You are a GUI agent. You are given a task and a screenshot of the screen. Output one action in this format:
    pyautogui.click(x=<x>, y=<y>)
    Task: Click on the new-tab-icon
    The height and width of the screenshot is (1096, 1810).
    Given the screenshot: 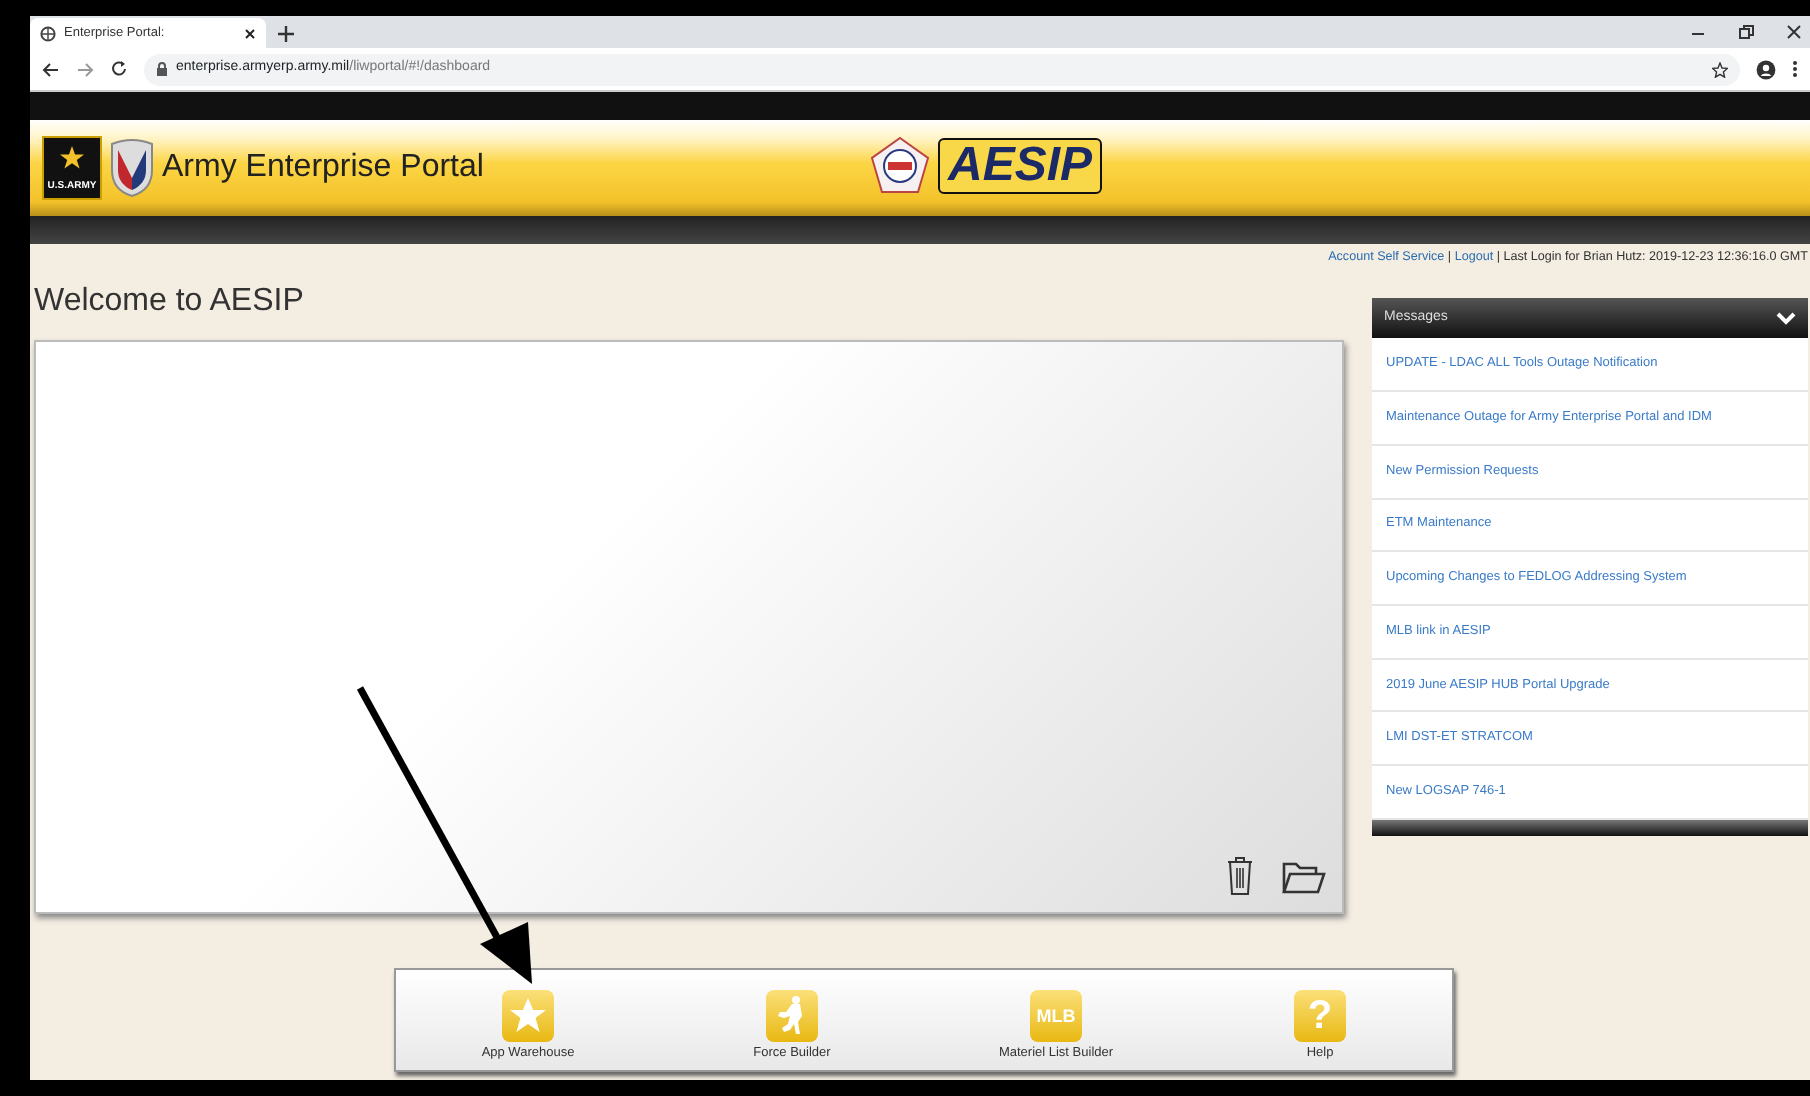 What is the action you would take?
    pyautogui.click(x=286, y=34)
    